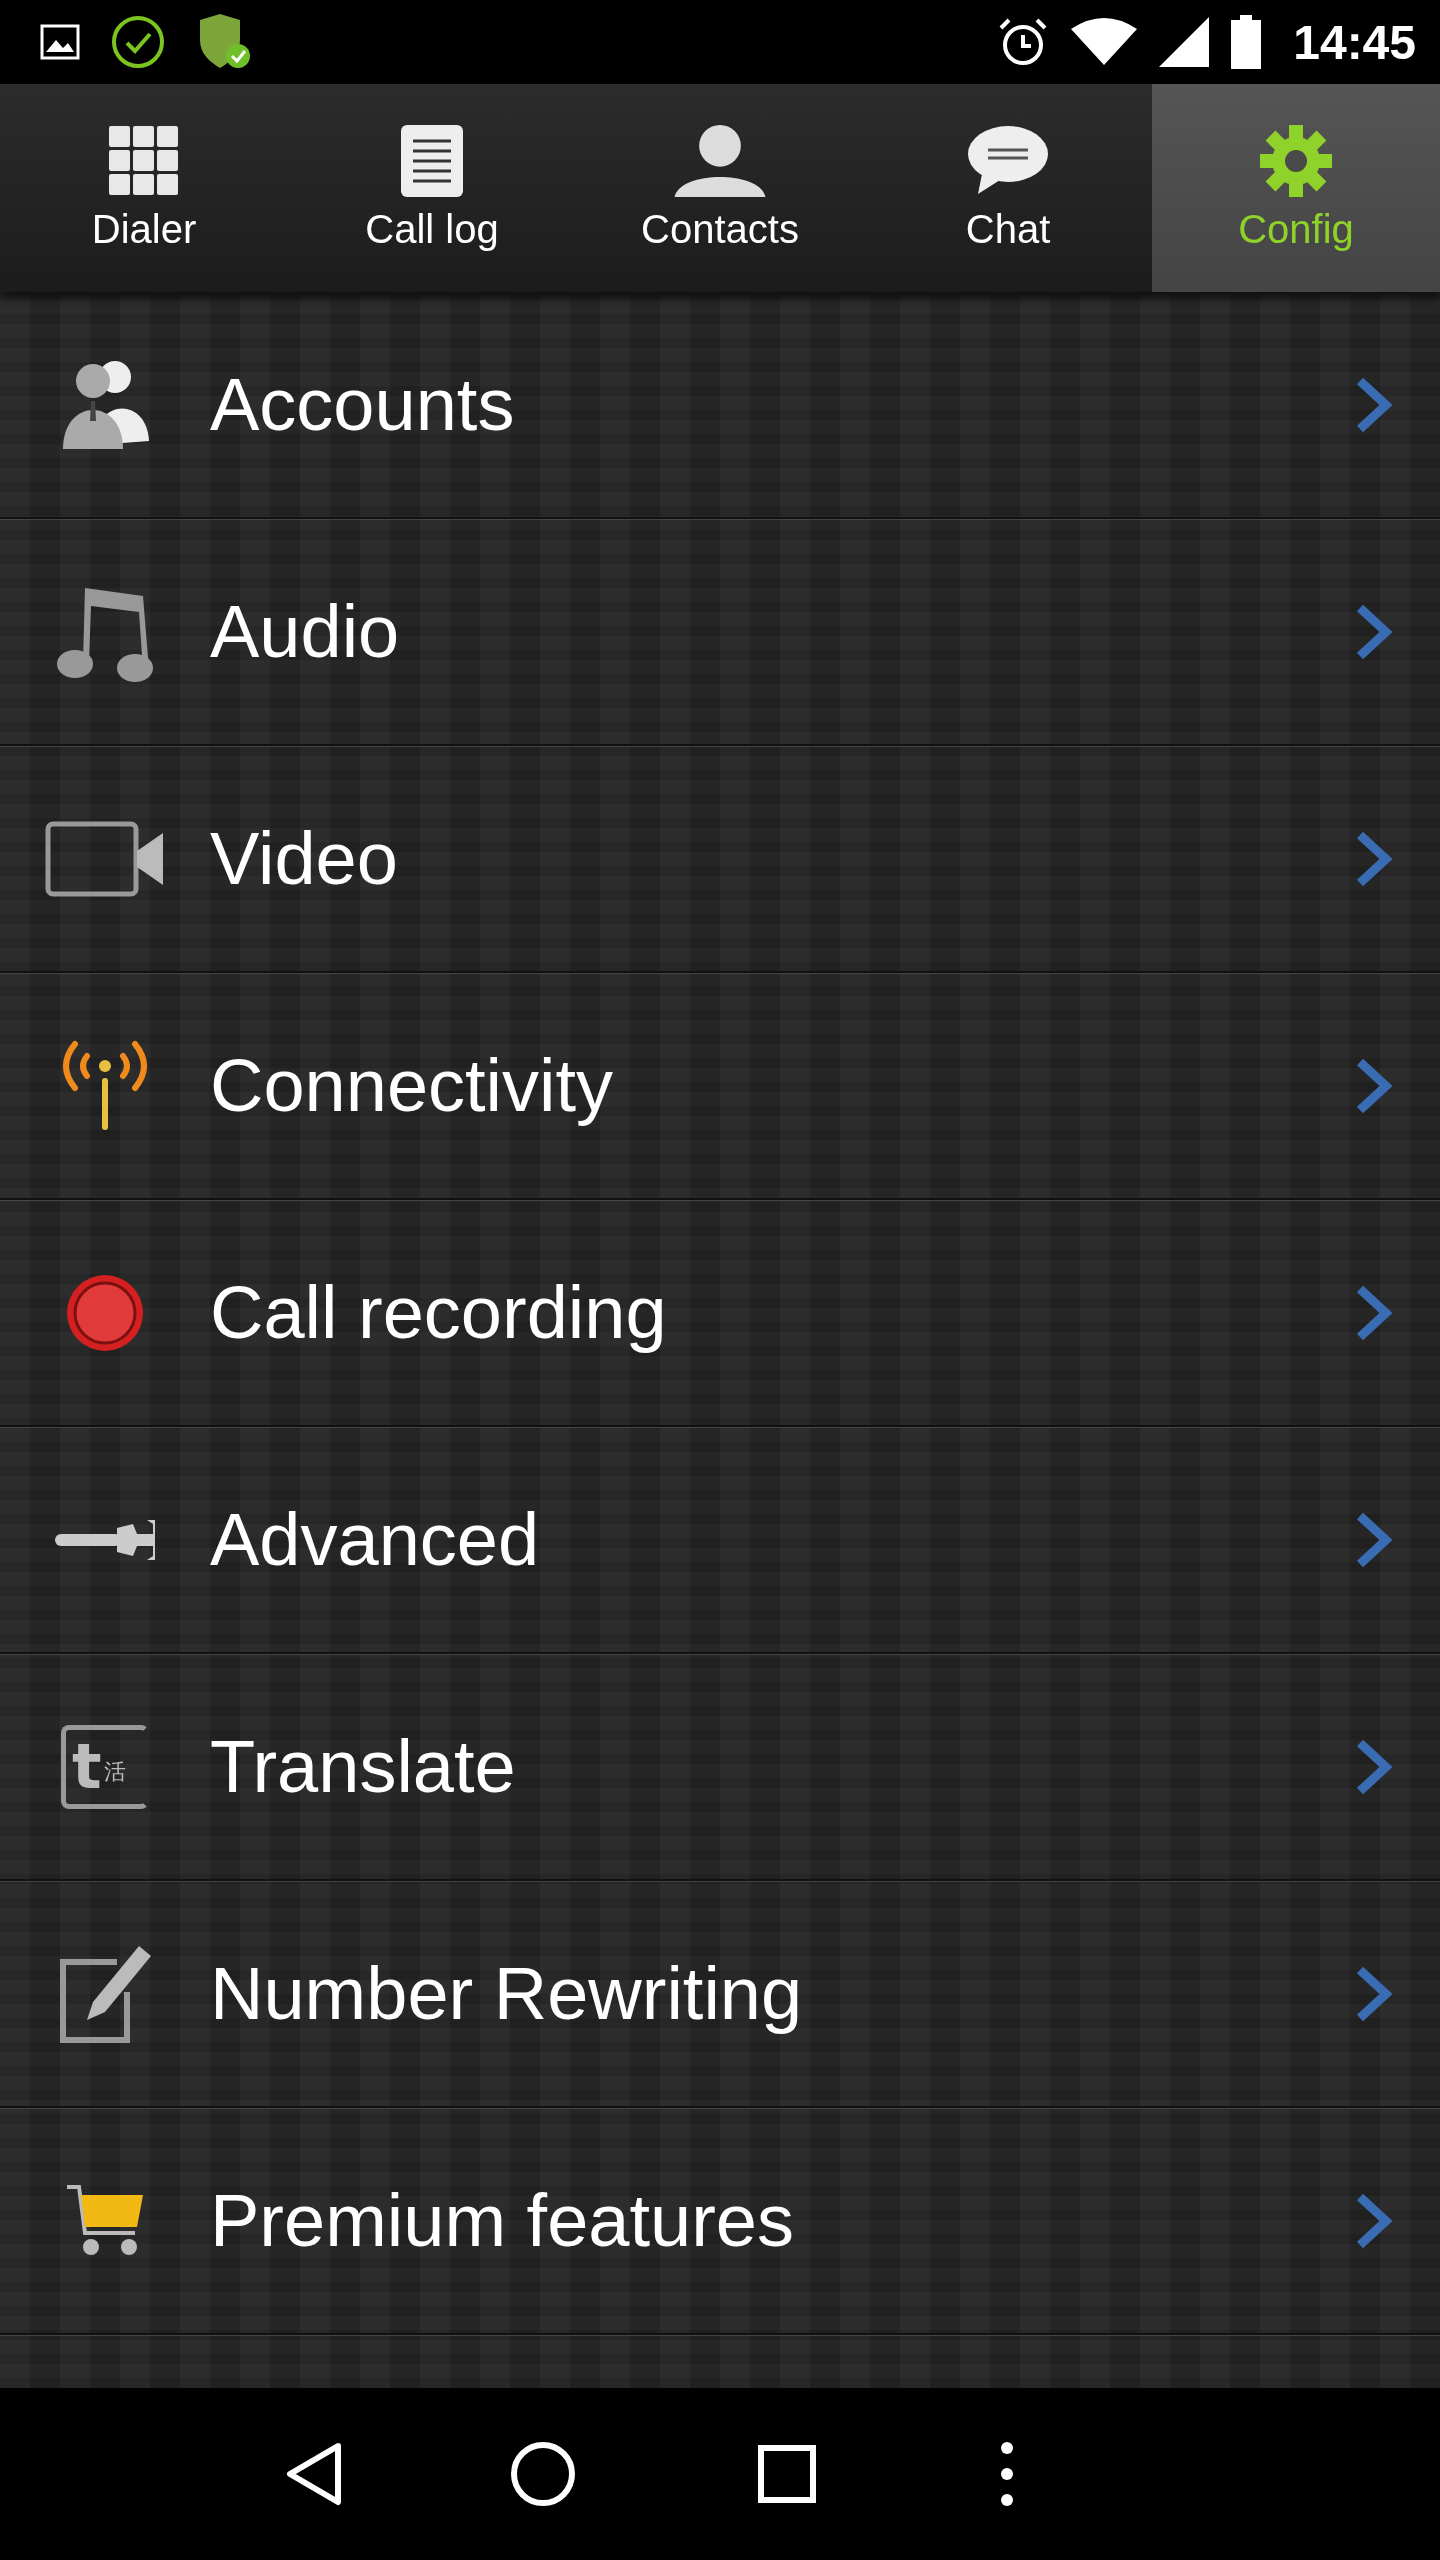  What do you see at coordinates (720, 1313) in the screenshot?
I see `settings-item: Call recording` at bounding box center [720, 1313].